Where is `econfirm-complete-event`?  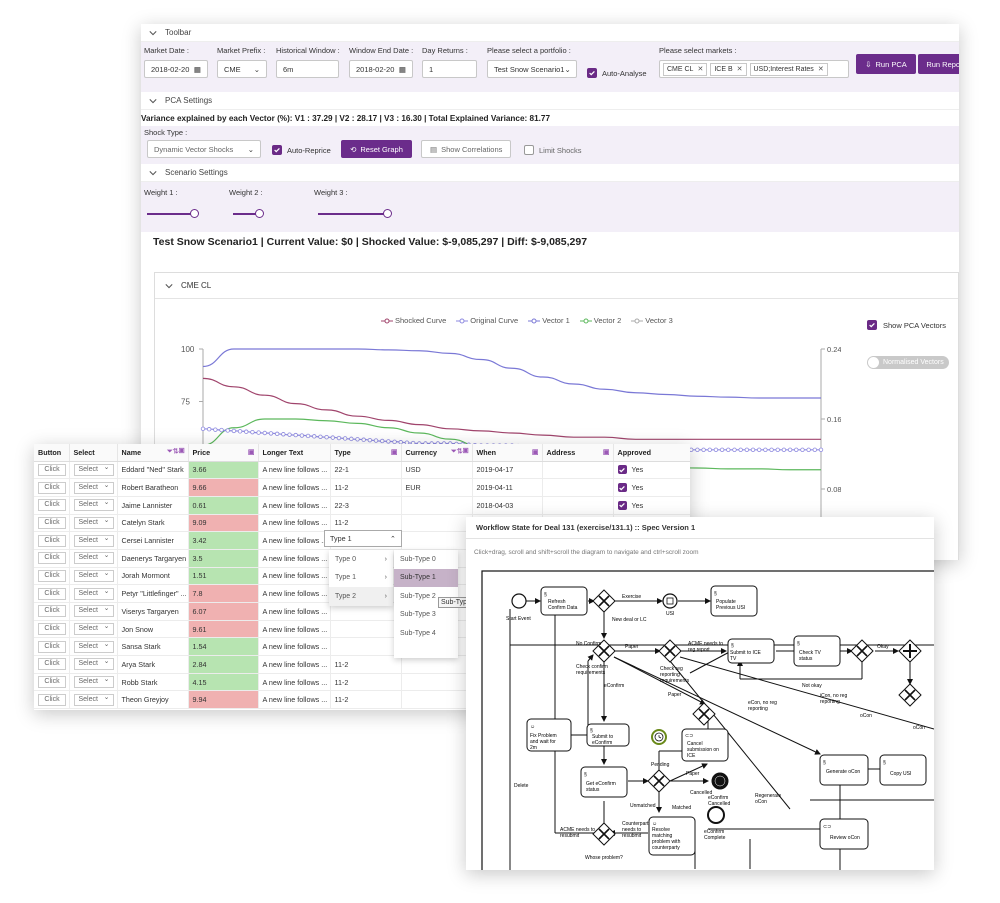 econfirm-complete-event is located at coordinates (716, 815).